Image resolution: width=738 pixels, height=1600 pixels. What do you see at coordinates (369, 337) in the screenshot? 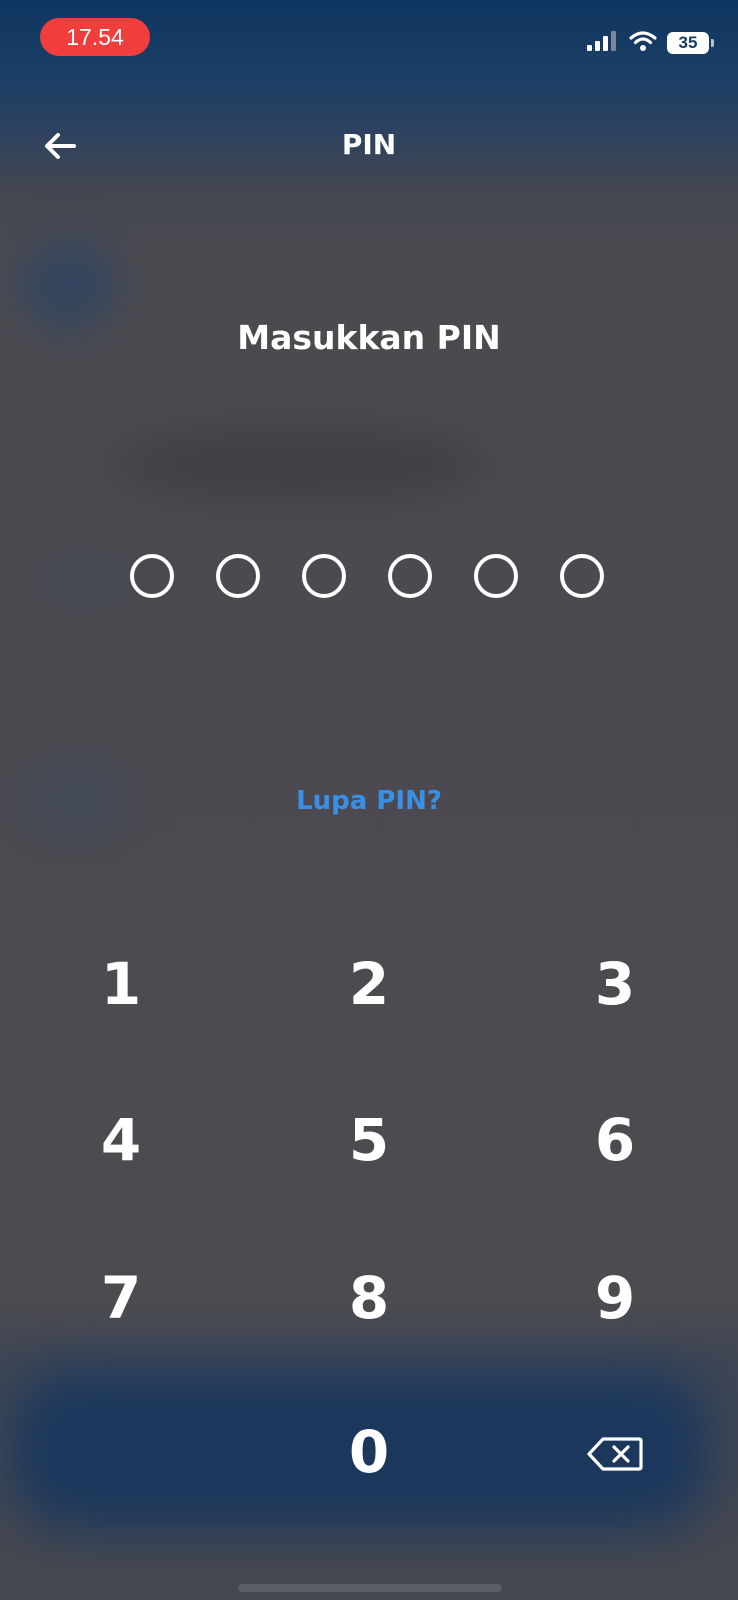
I see `pin-prompt: Masukkan PIN` at bounding box center [369, 337].